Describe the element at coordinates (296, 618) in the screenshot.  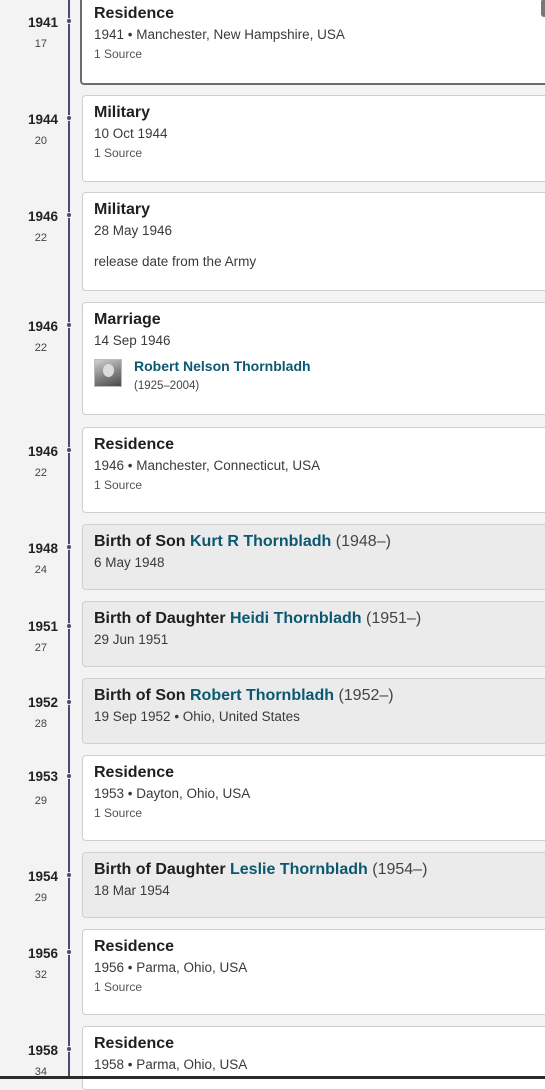
I see `relative-link: Heidi Thornbladh` at that location.